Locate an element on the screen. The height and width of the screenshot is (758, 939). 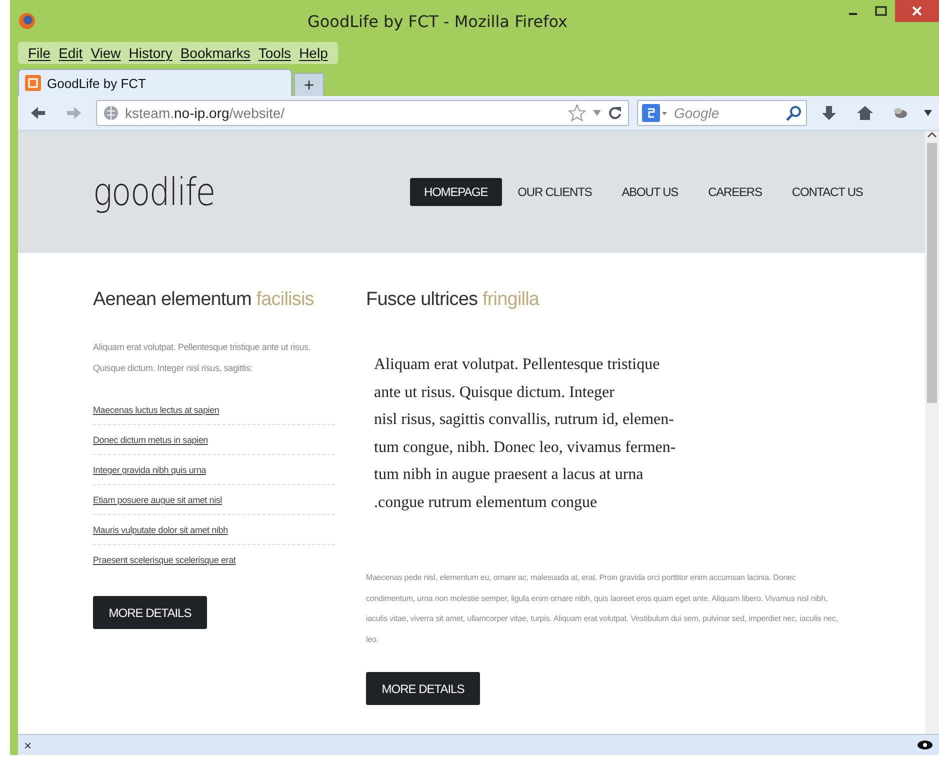
close-icon is located at coordinates (917, 11).